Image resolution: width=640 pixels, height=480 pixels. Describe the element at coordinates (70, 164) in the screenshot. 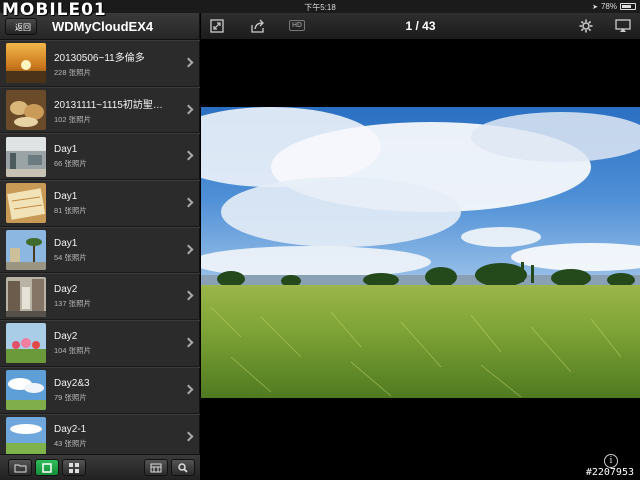

I see `album-count: 66 张照片` at that location.